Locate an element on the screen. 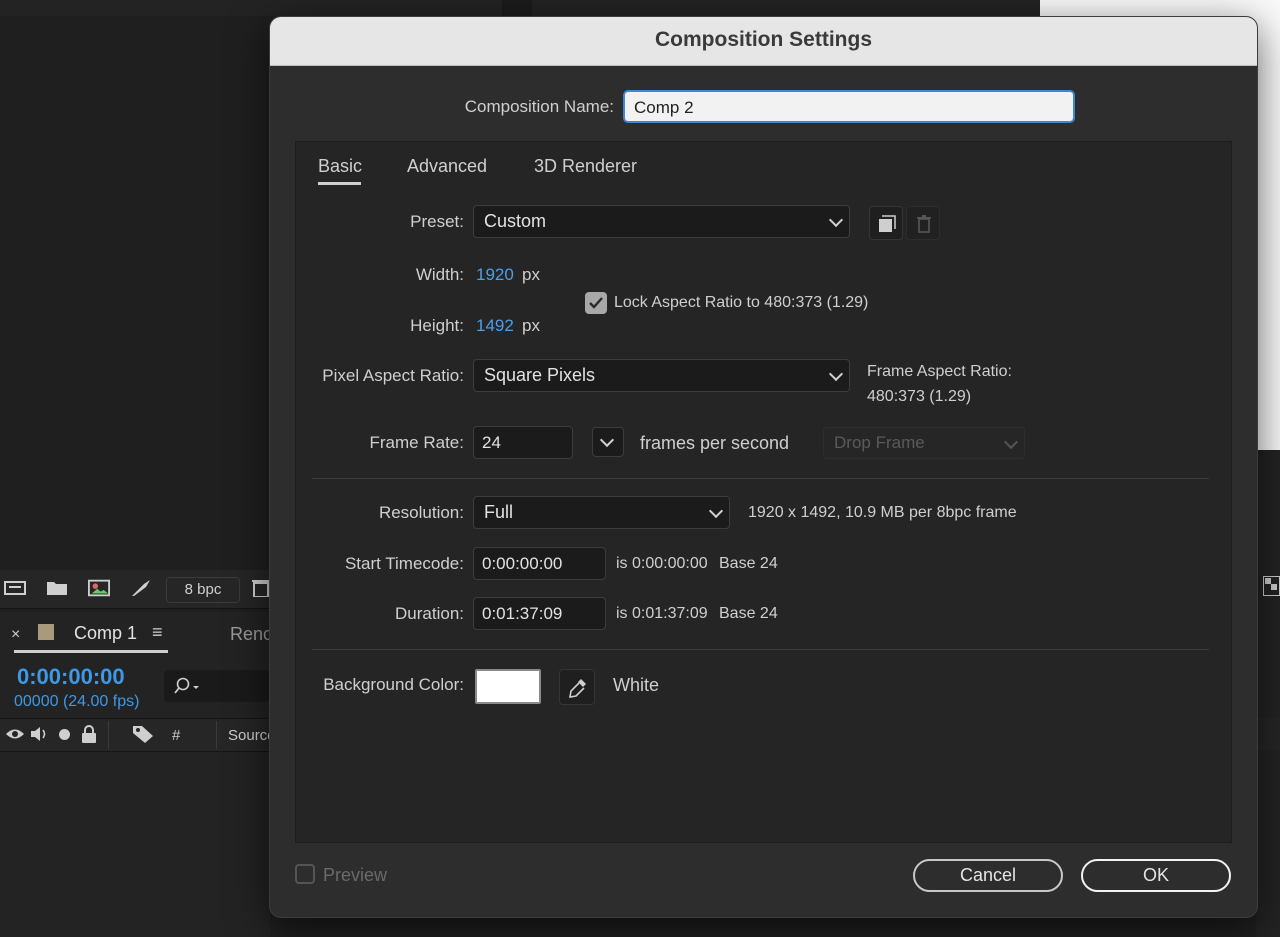 This screenshot has height=937, width=1280. drop-frame-dropdown: Drop Frame is located at coordinates (924, 443).